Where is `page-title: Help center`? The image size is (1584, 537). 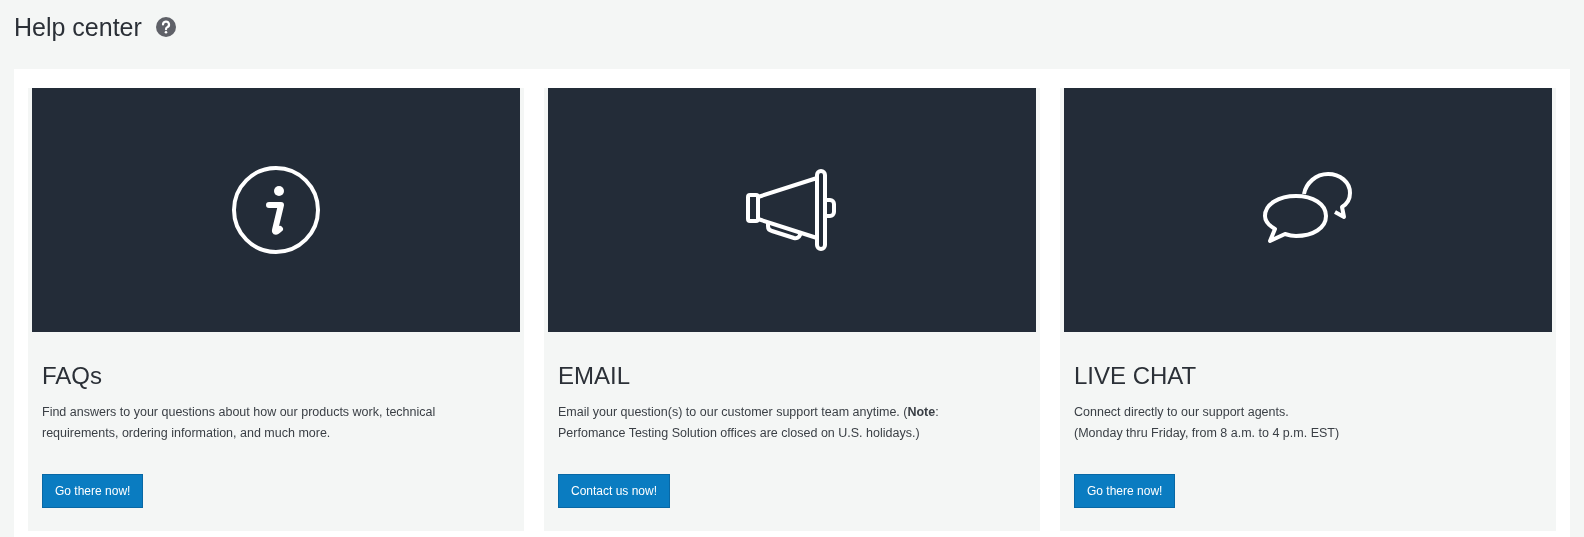 page-title: Help center is located at coordinates (78, 27).